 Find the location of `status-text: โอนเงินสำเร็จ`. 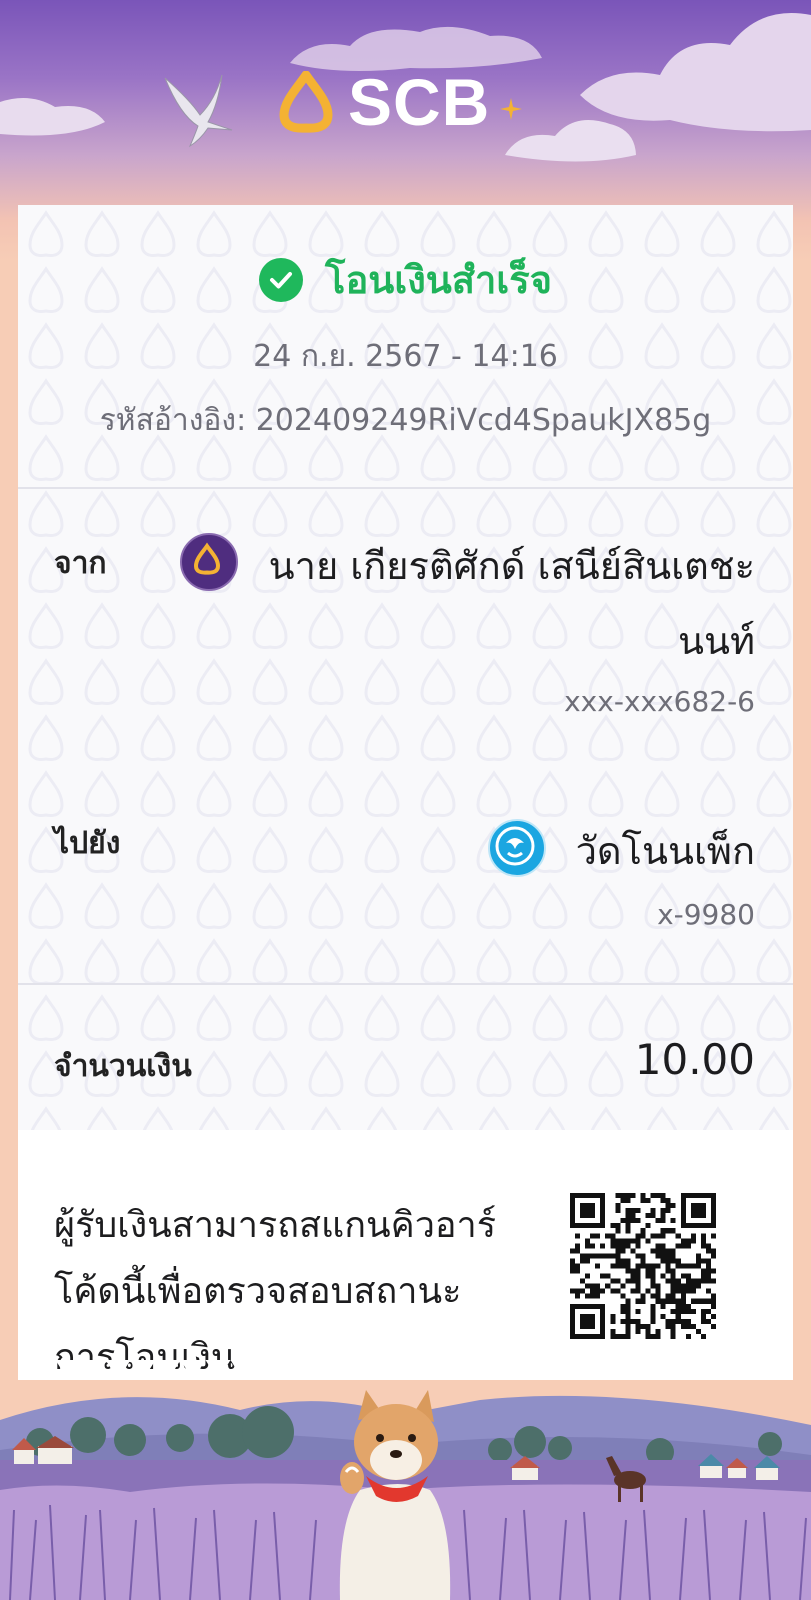

status-text: โอนเงินสำเร็จ is located at coordinates (438, 280).